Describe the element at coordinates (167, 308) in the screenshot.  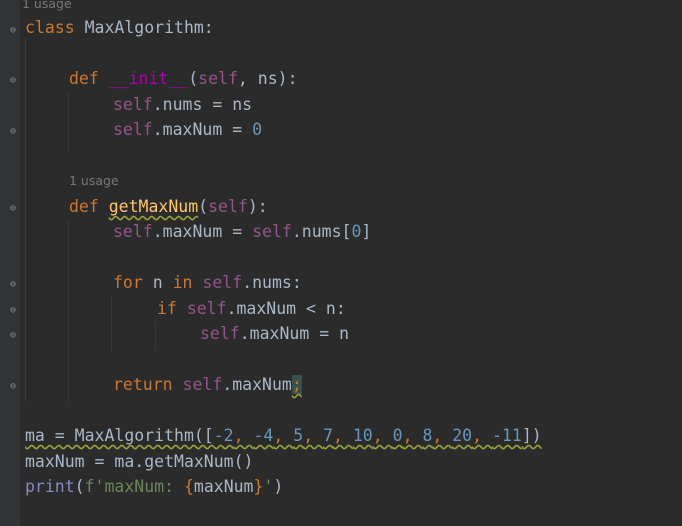
I see `keyword: if` at that location.